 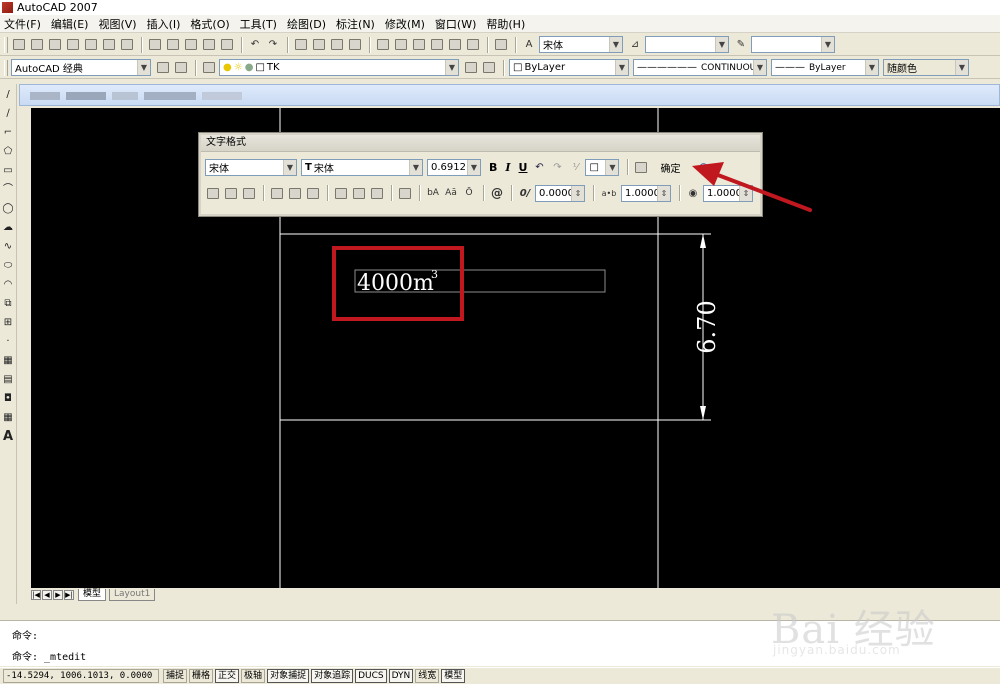 What do you see at coordinates (355, 24) in the screenshot?
I see `menu-dimension: 标注(N)` at bounding box center [355, 24].